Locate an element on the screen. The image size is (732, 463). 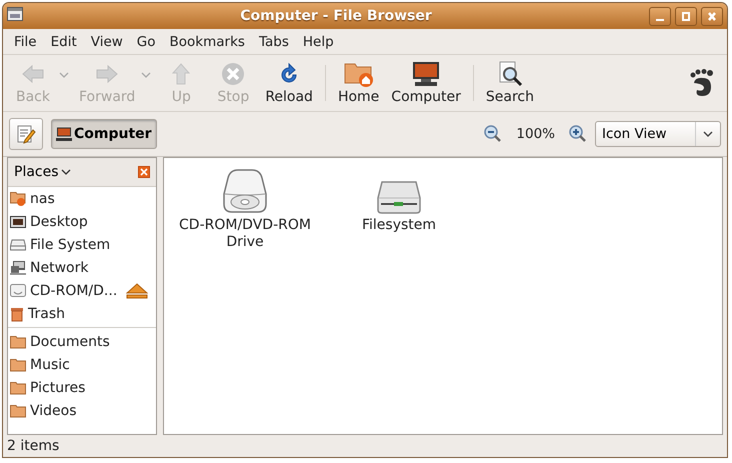
sidebar-item: Trash is located at coordinates (82, 313).